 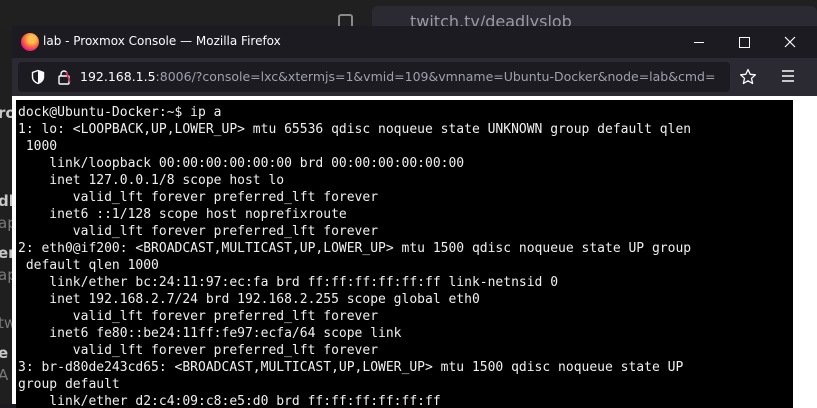 I want to click on window-title: lab - Proxmox Console — Mozilla Firefox, so click(x=162, y=41).